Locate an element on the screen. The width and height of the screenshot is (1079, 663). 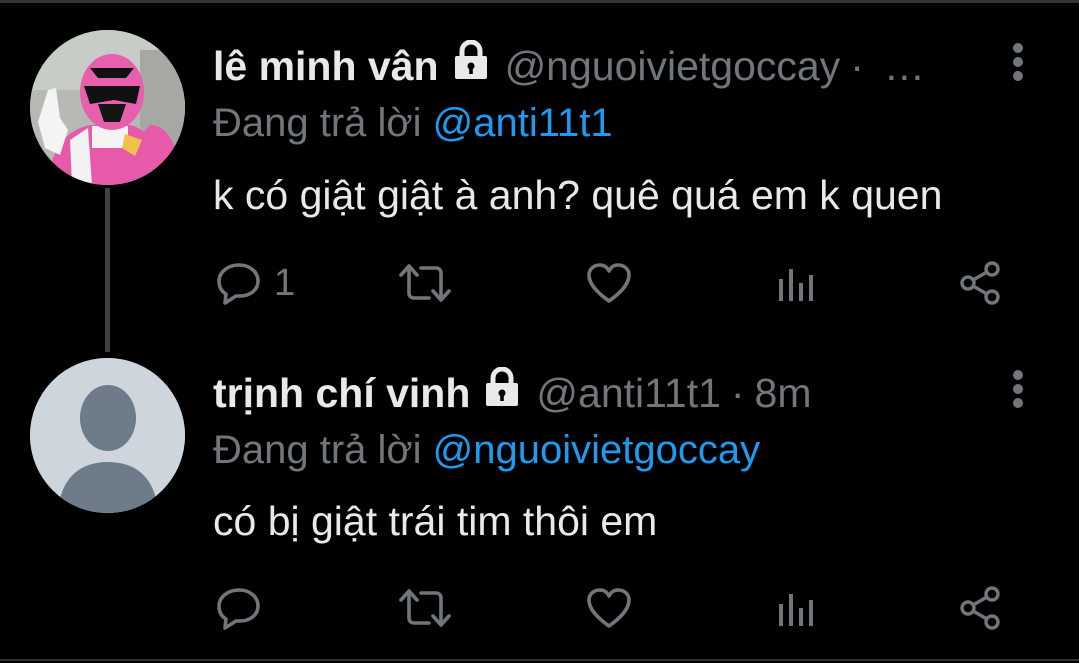
reply-button is located at coordinates (239, 608).